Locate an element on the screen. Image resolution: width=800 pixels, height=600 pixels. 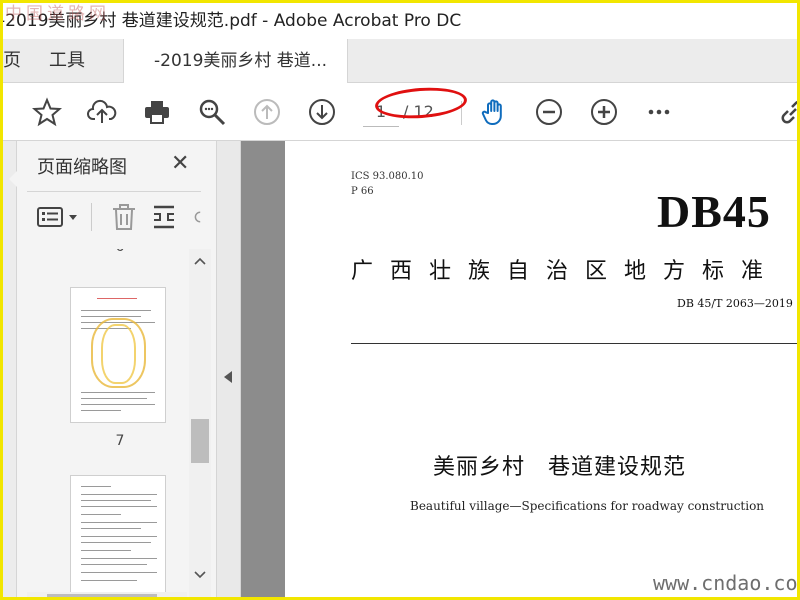
watermark-bottom: www.cndao.com is located at coordinates (726, 583).